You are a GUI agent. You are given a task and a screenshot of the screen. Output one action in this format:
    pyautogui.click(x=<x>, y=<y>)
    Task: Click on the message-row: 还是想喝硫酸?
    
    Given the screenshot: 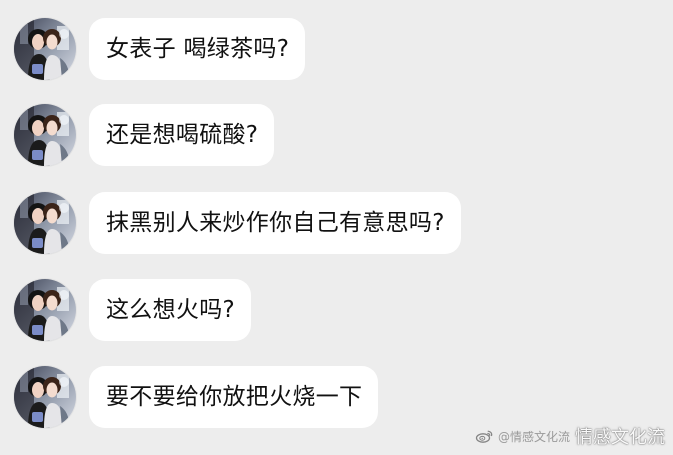 What is the action you would take?
    pyautogui.click(x=336, y=136)
    